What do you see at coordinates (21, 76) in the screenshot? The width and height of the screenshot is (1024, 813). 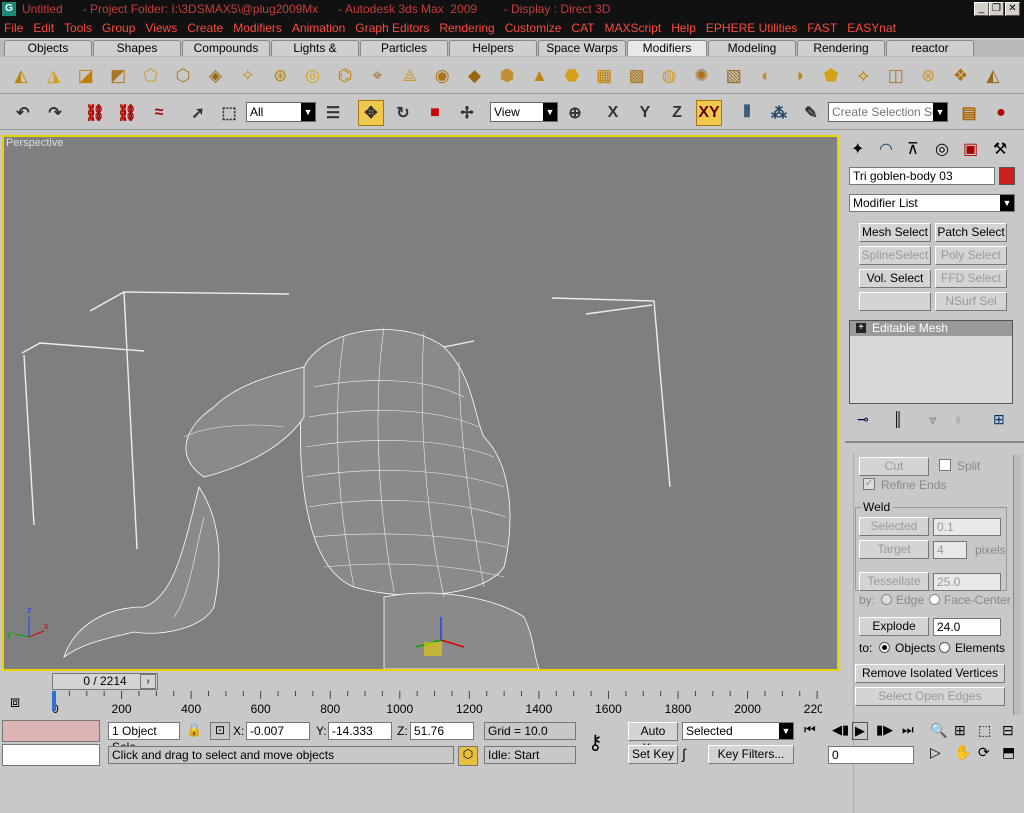 I see `bend-modifier-icon: ◭` at bounding box center [21, 76].